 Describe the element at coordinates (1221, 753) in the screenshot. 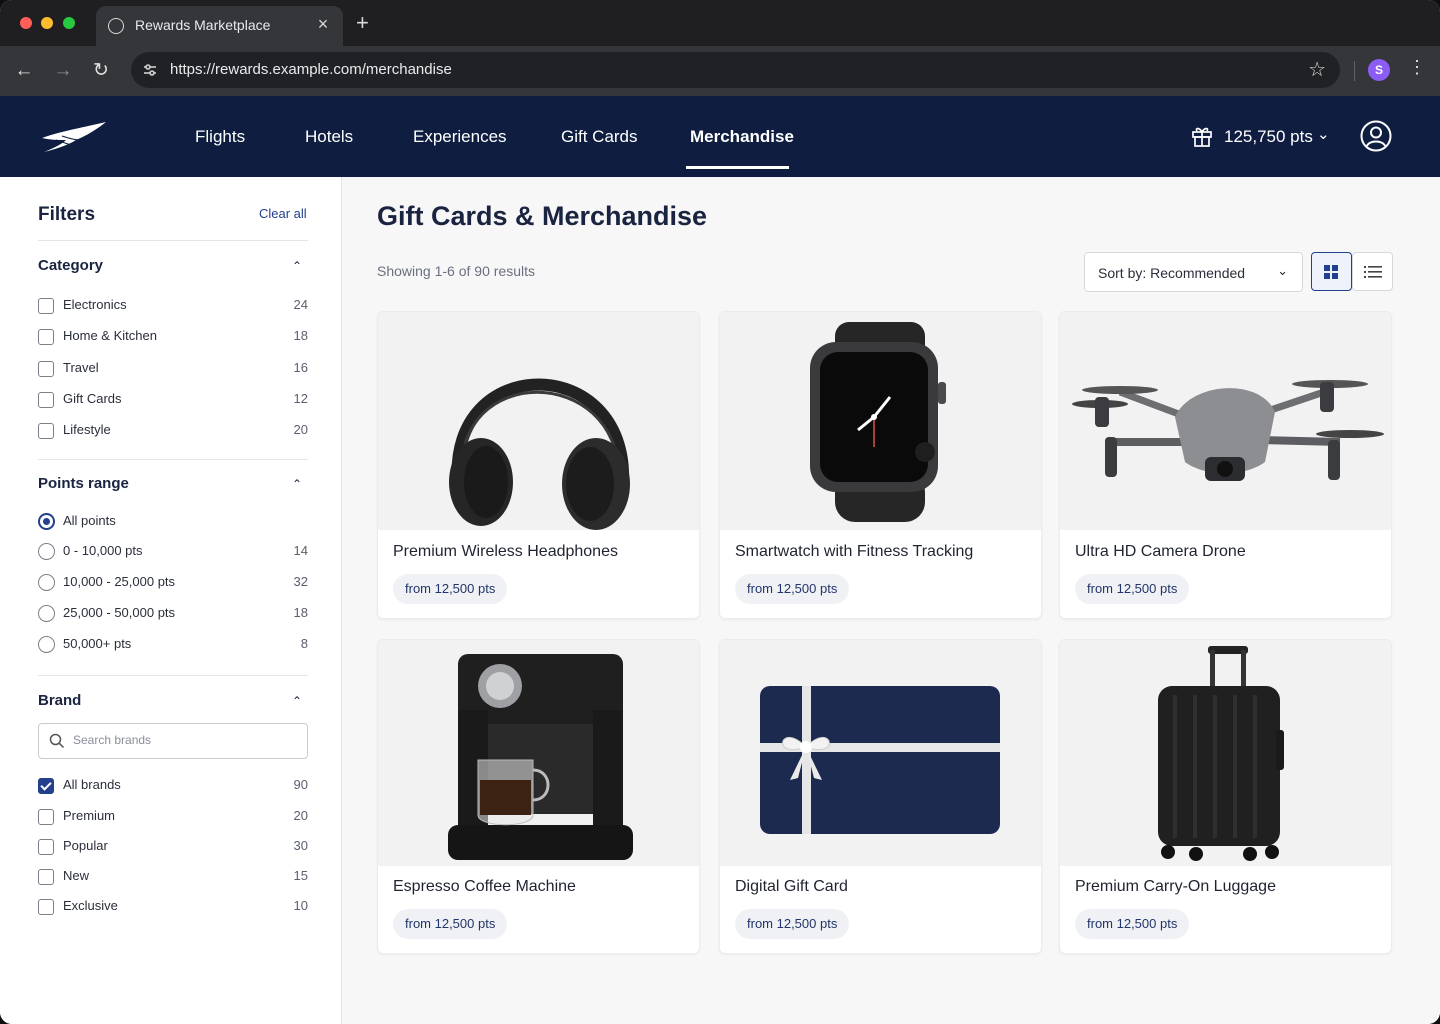

I see `luggage-image` at that location.